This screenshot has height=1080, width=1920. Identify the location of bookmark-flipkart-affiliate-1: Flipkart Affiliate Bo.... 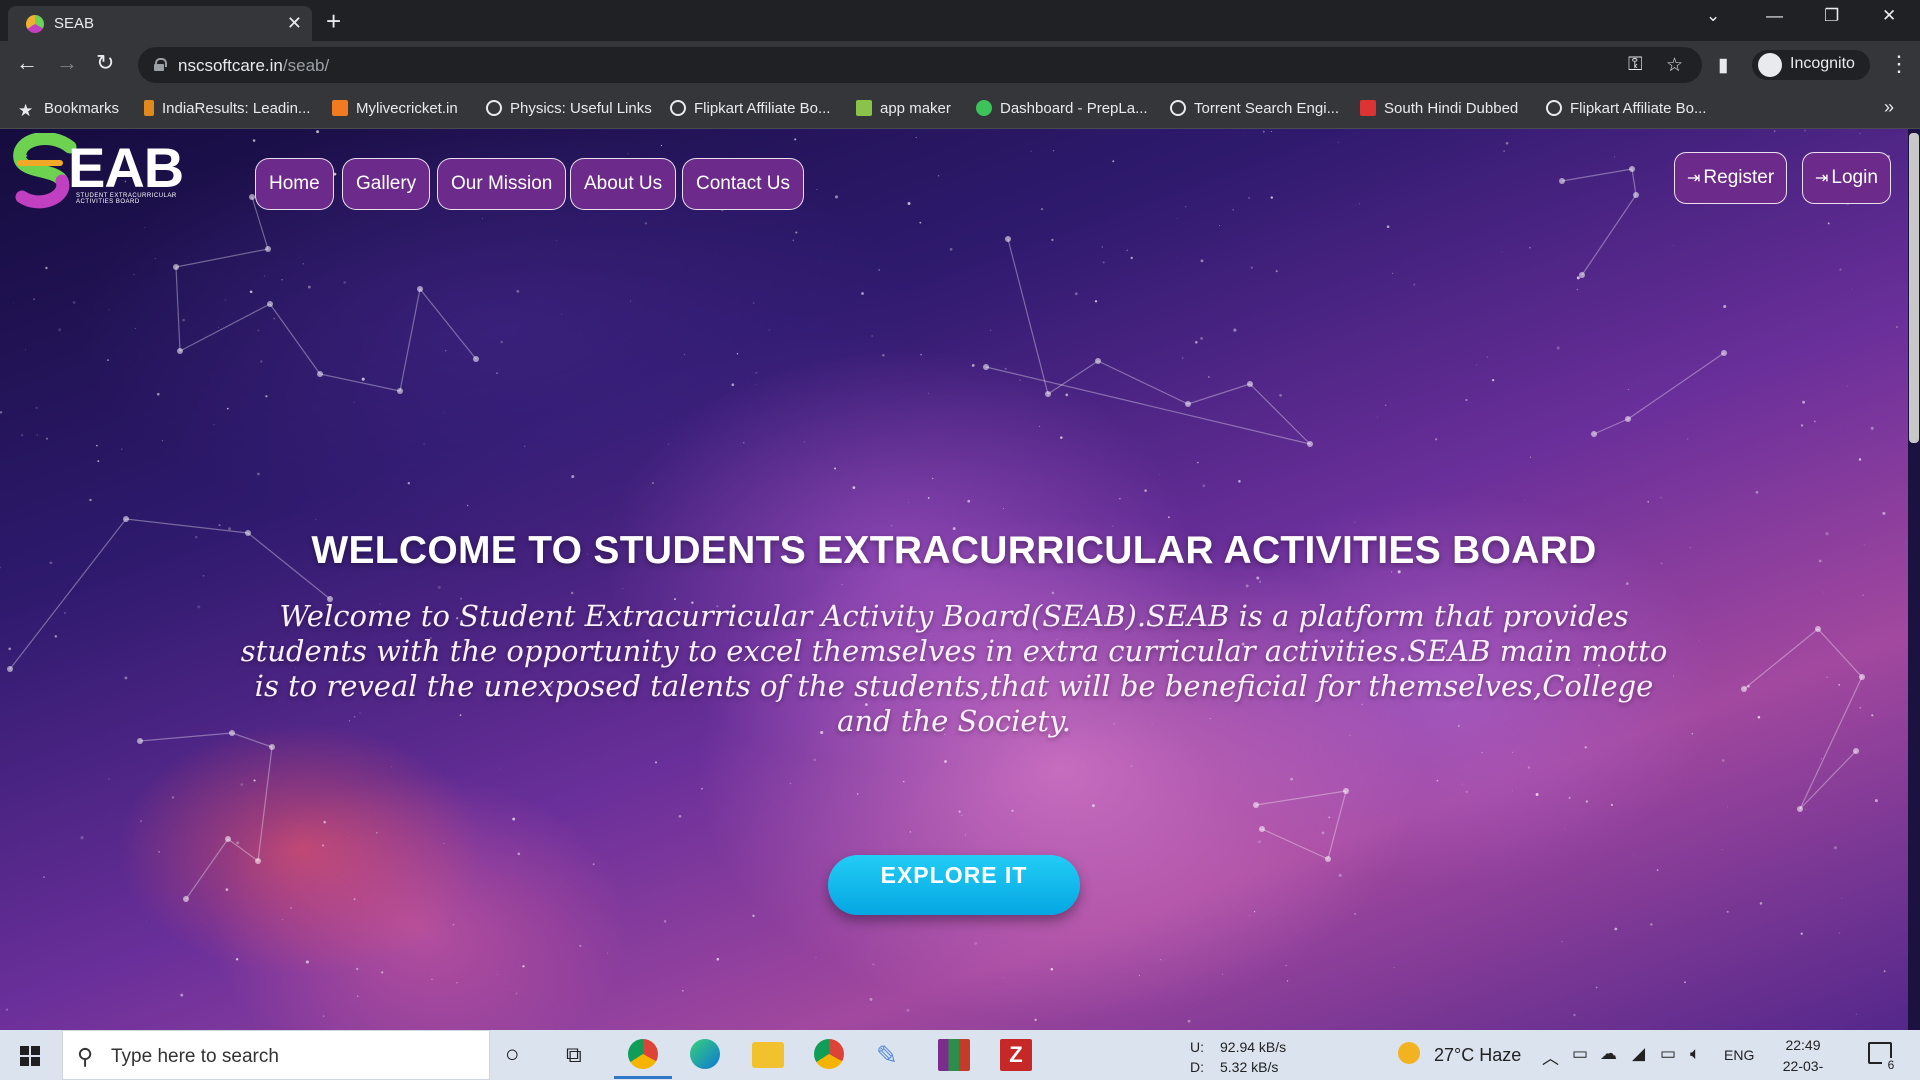
(750, 108).